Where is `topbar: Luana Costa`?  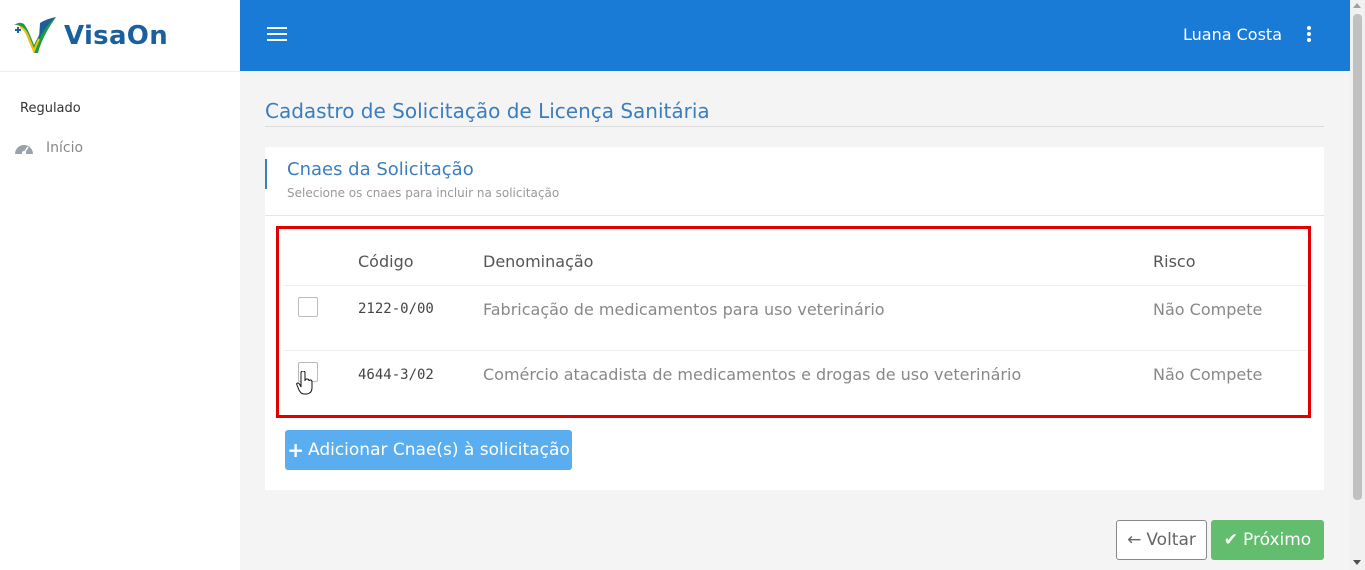
topbar: Luana Costa is located at coordinates (795, 35).